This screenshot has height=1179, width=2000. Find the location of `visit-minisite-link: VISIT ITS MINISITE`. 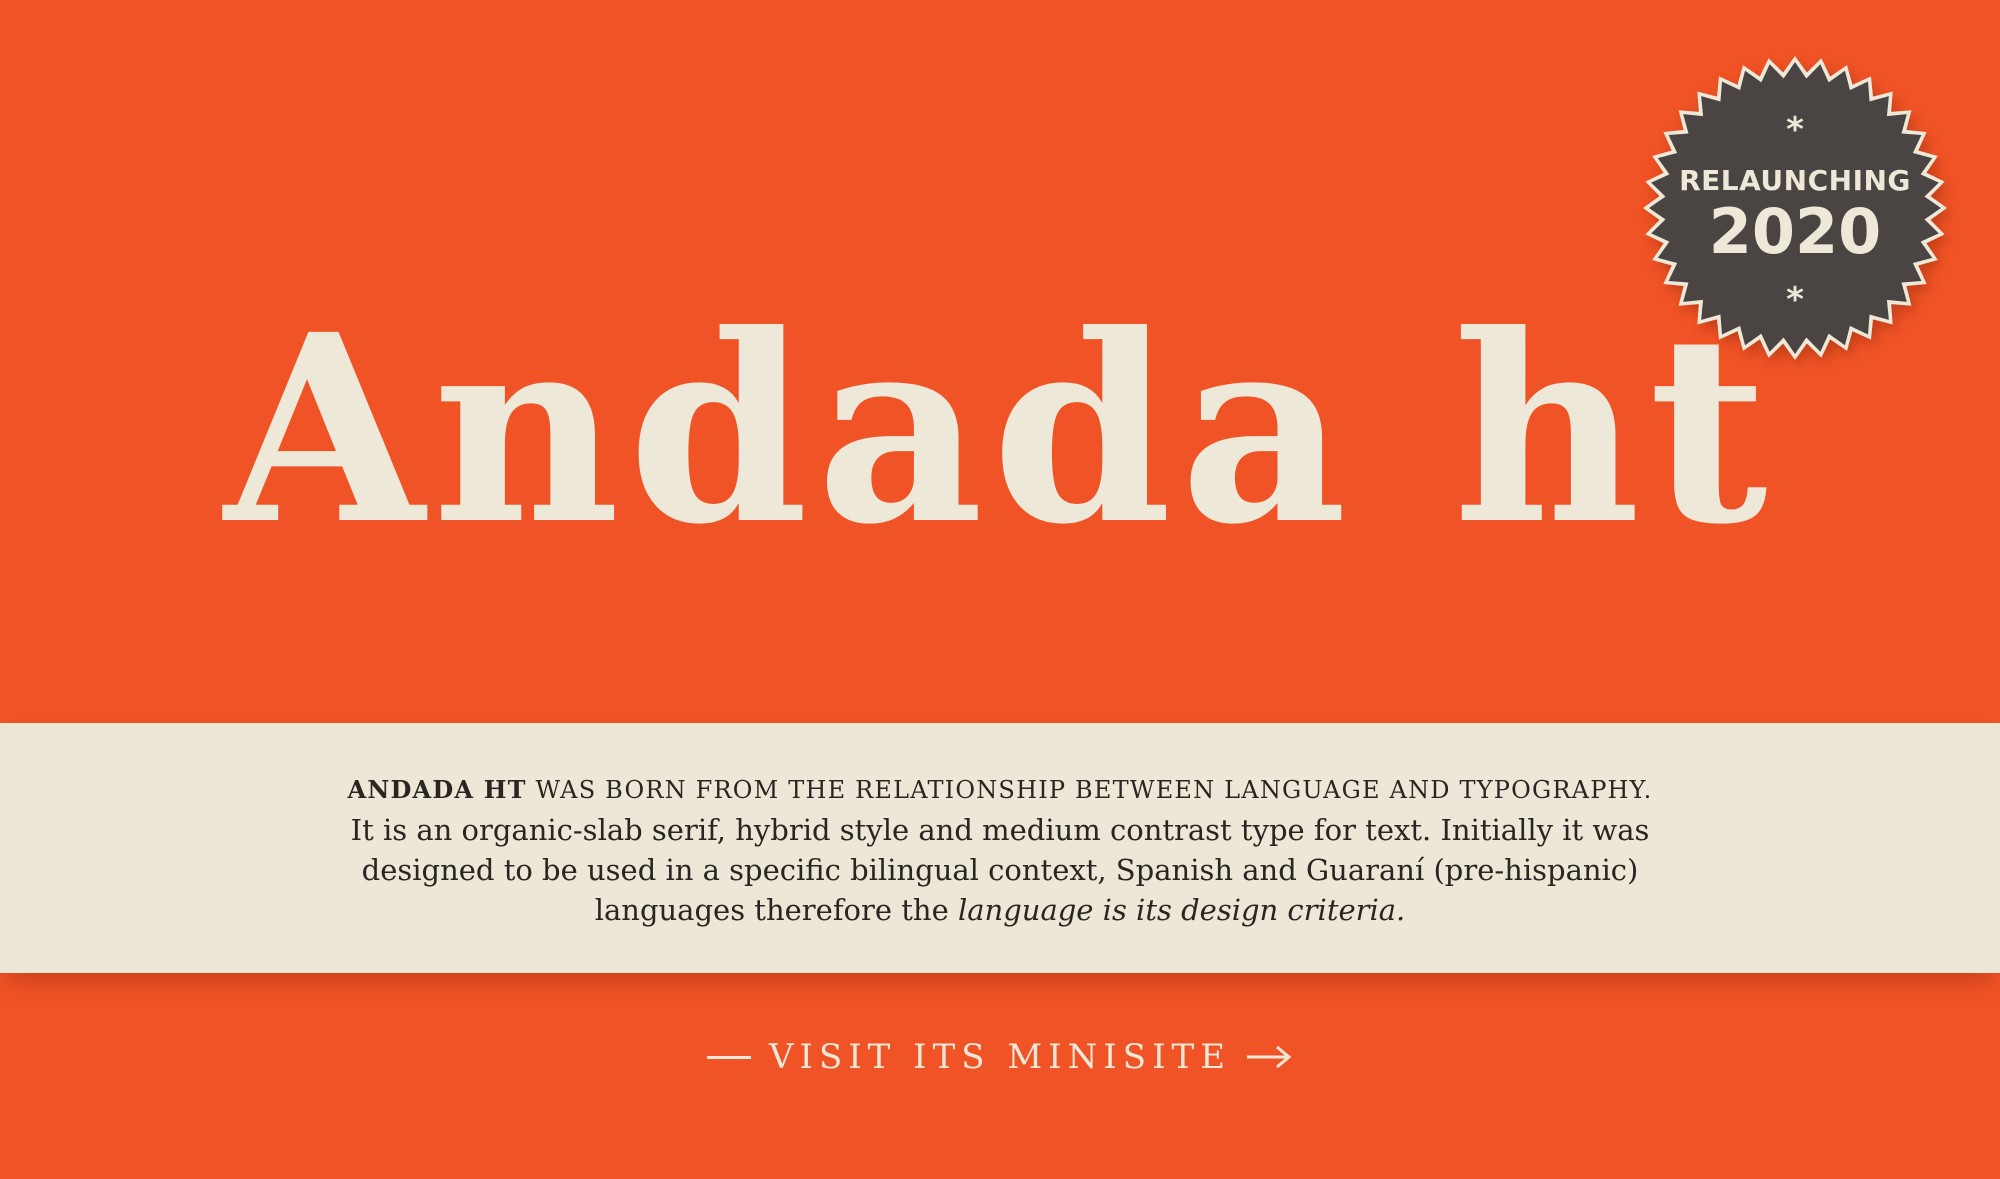

visit-minisite-link: VISIT ITS MINISITE is located at coordinates (1000, 1056).